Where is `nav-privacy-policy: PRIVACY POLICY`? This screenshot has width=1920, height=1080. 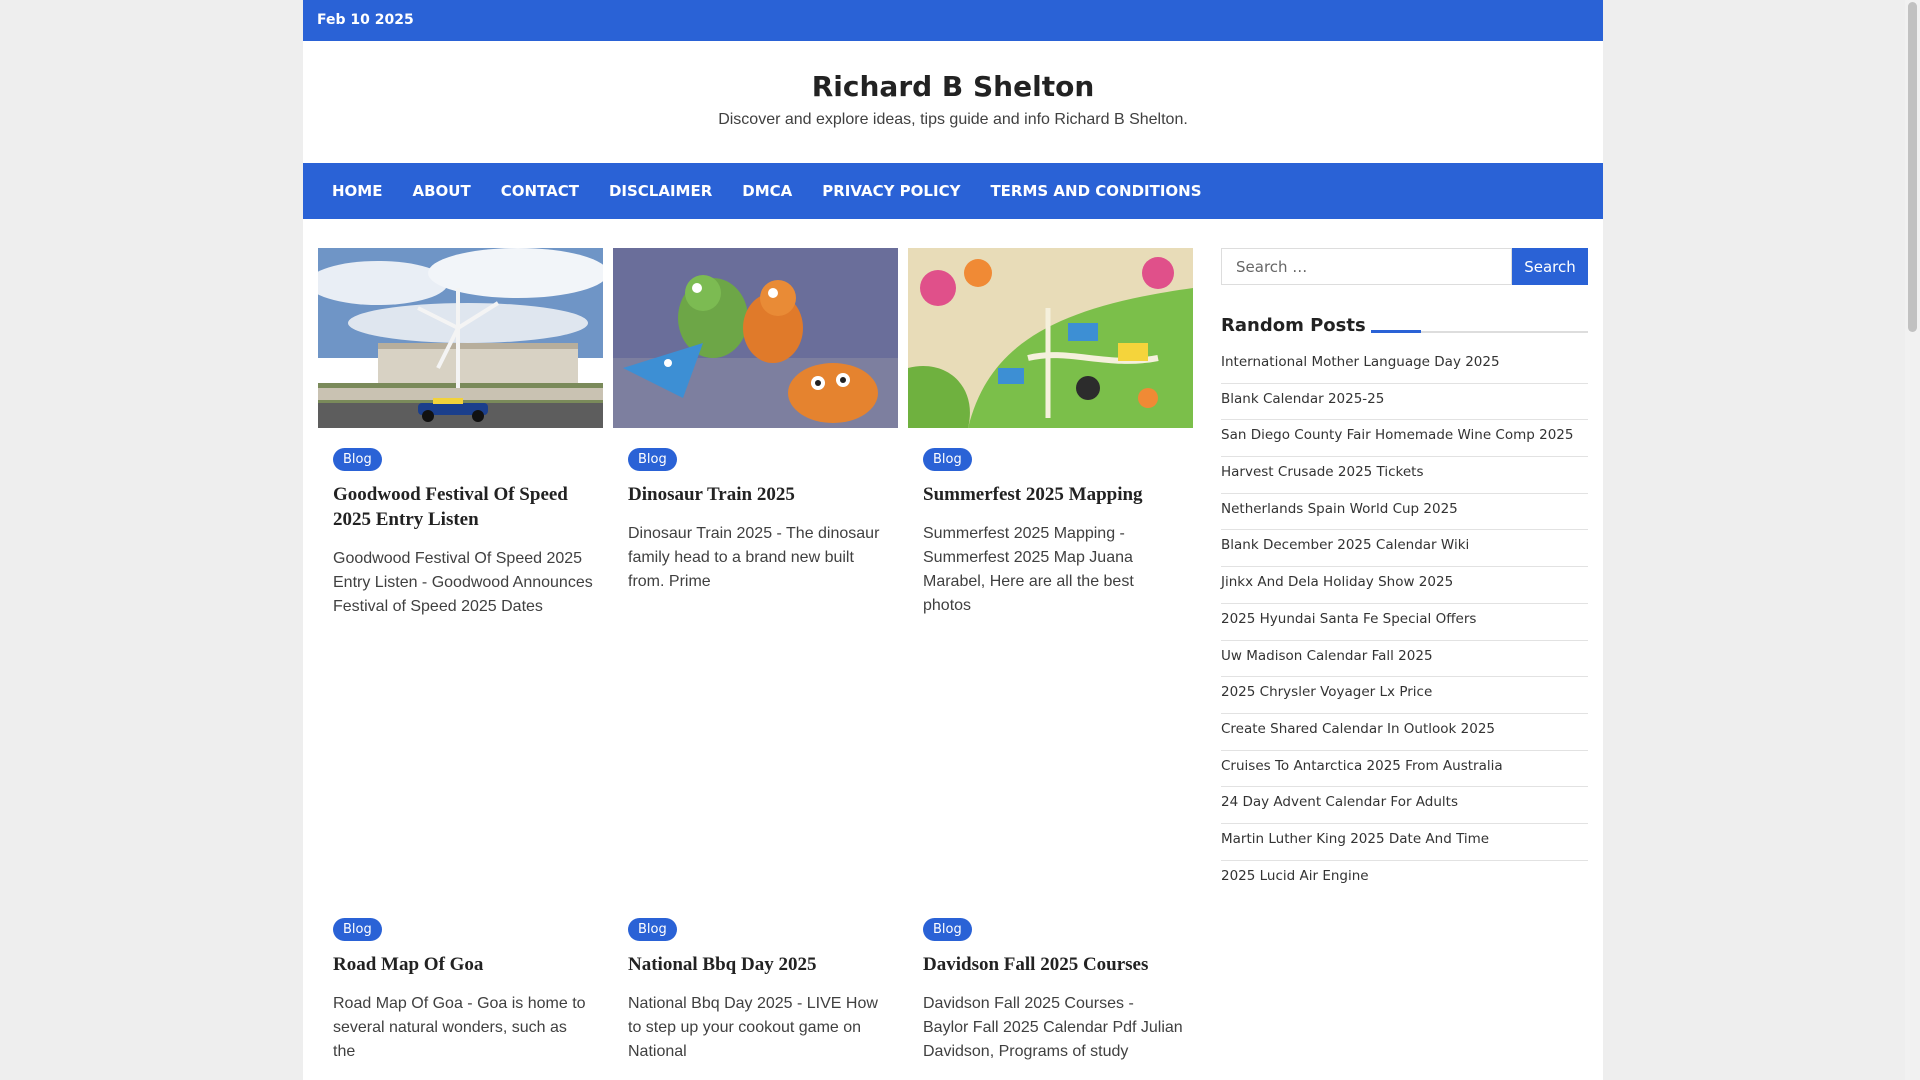
nav-privacy-policy: PRIVACY POLICY is located at coordinates (891, 191).